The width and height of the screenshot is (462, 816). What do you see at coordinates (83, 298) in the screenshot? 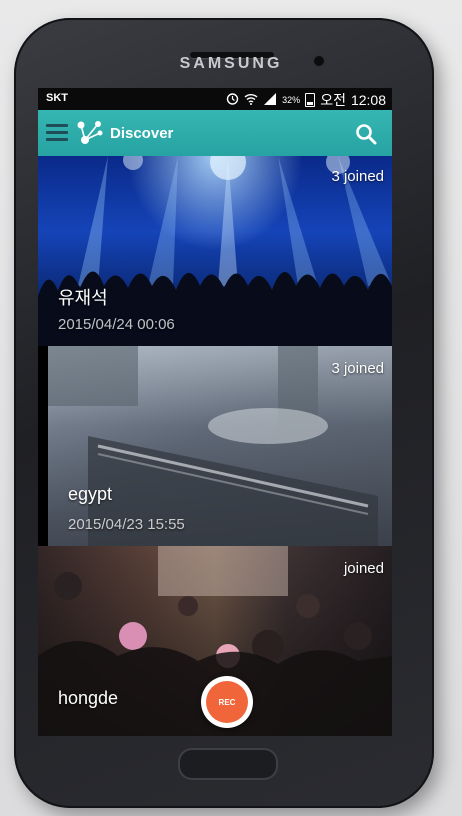
I see `event-title: 유재석` at bounding box center [83, 298].